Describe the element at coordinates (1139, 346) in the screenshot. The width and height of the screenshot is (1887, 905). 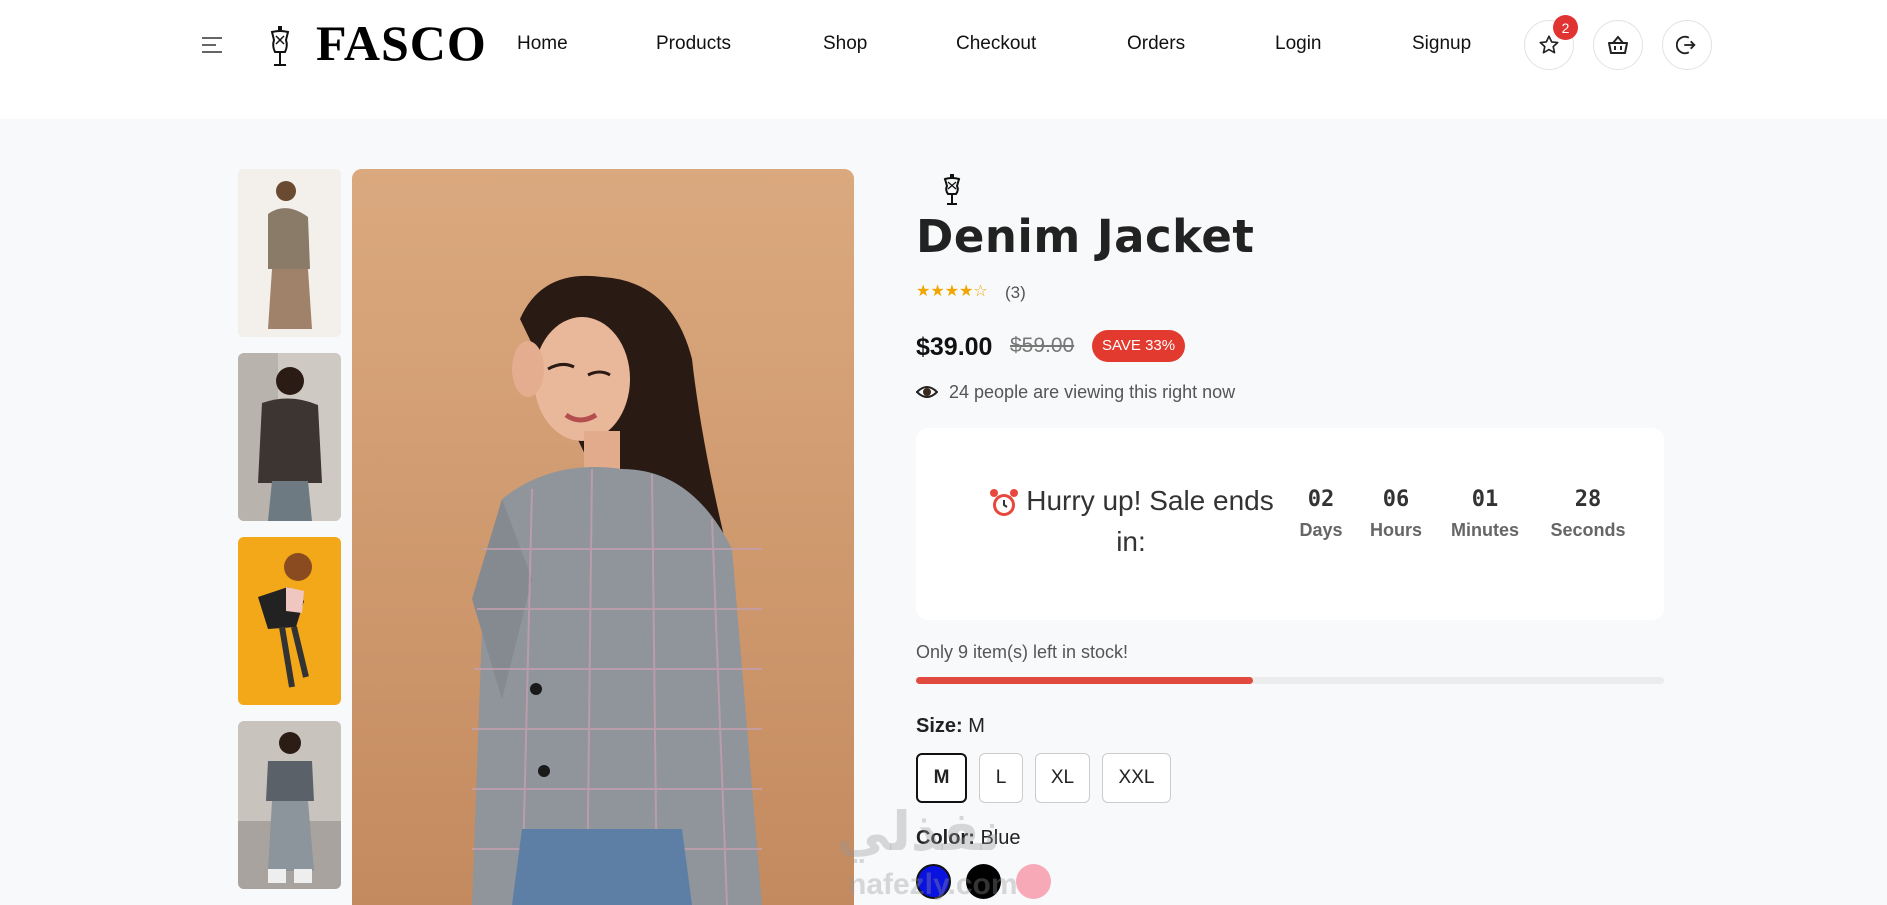
I see `save-badge: SAVE 33%` at that location.